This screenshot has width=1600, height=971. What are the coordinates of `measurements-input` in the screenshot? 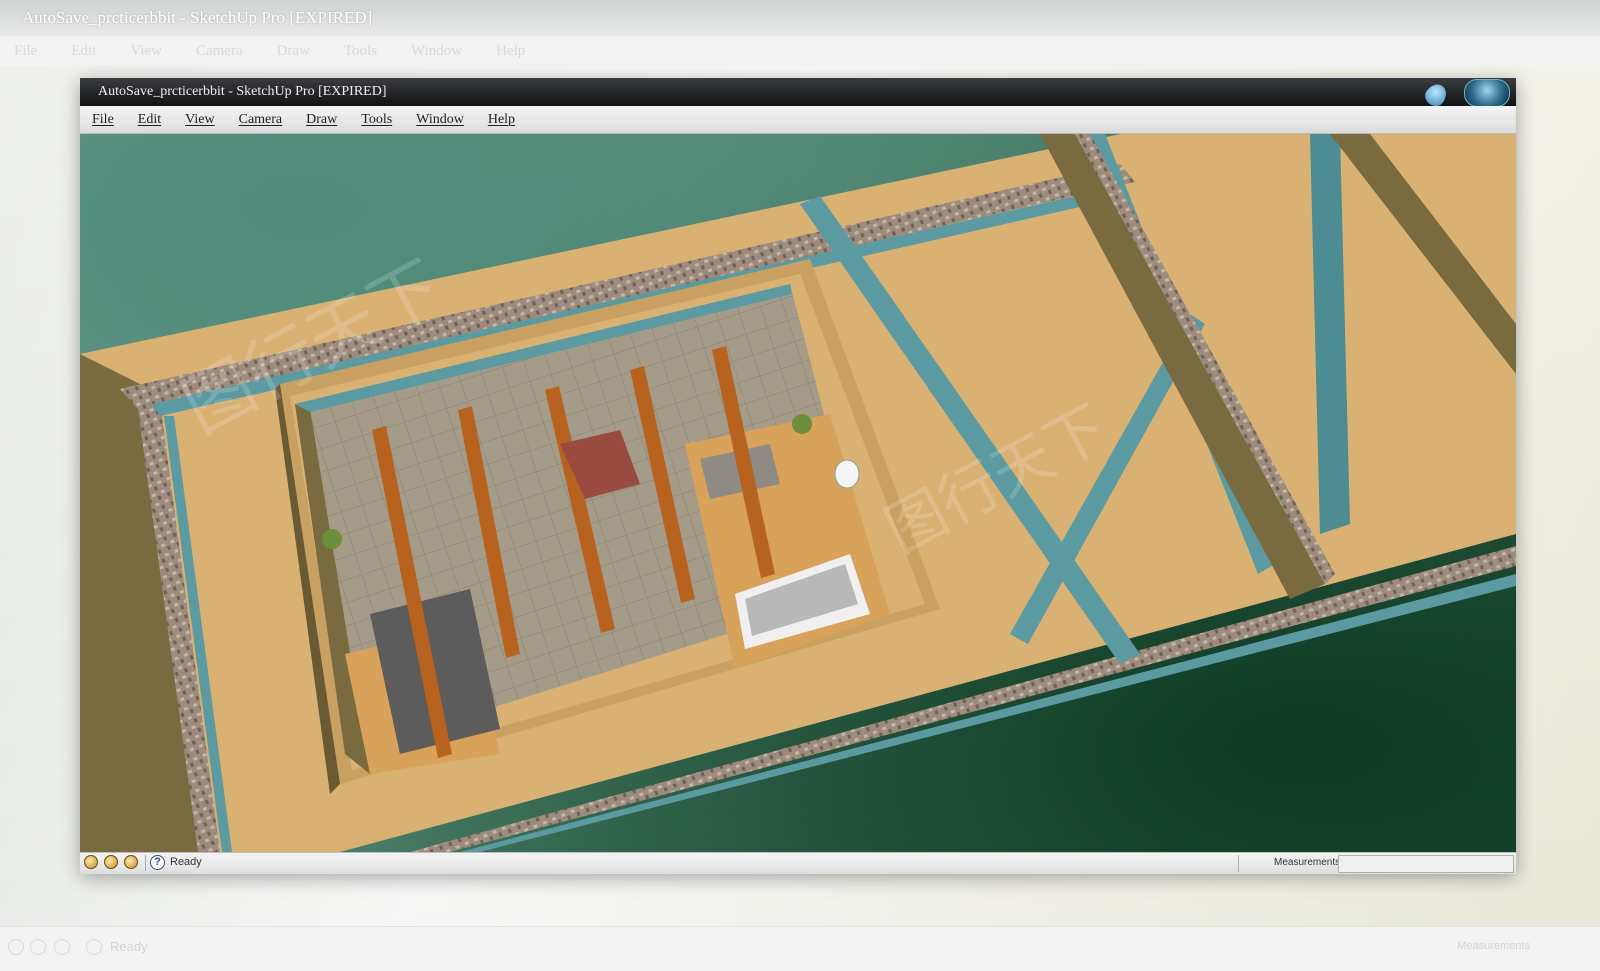 It's located at (1426, 864).